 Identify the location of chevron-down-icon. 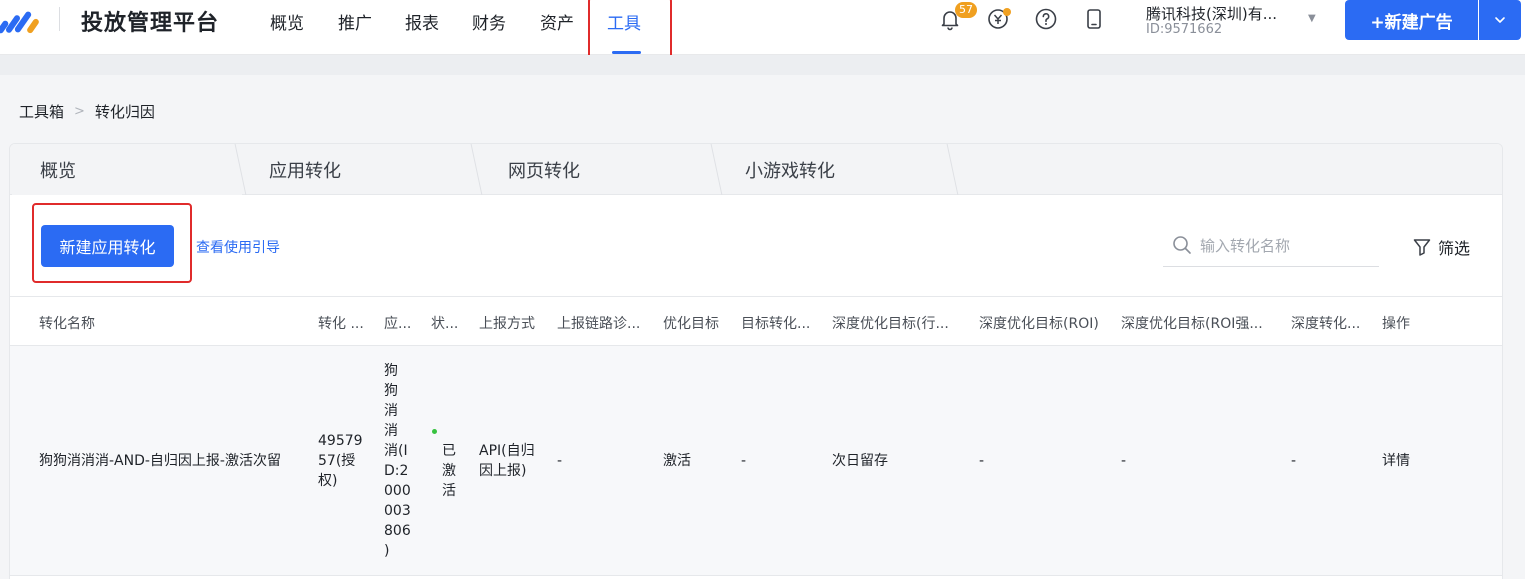
(1500, 20).